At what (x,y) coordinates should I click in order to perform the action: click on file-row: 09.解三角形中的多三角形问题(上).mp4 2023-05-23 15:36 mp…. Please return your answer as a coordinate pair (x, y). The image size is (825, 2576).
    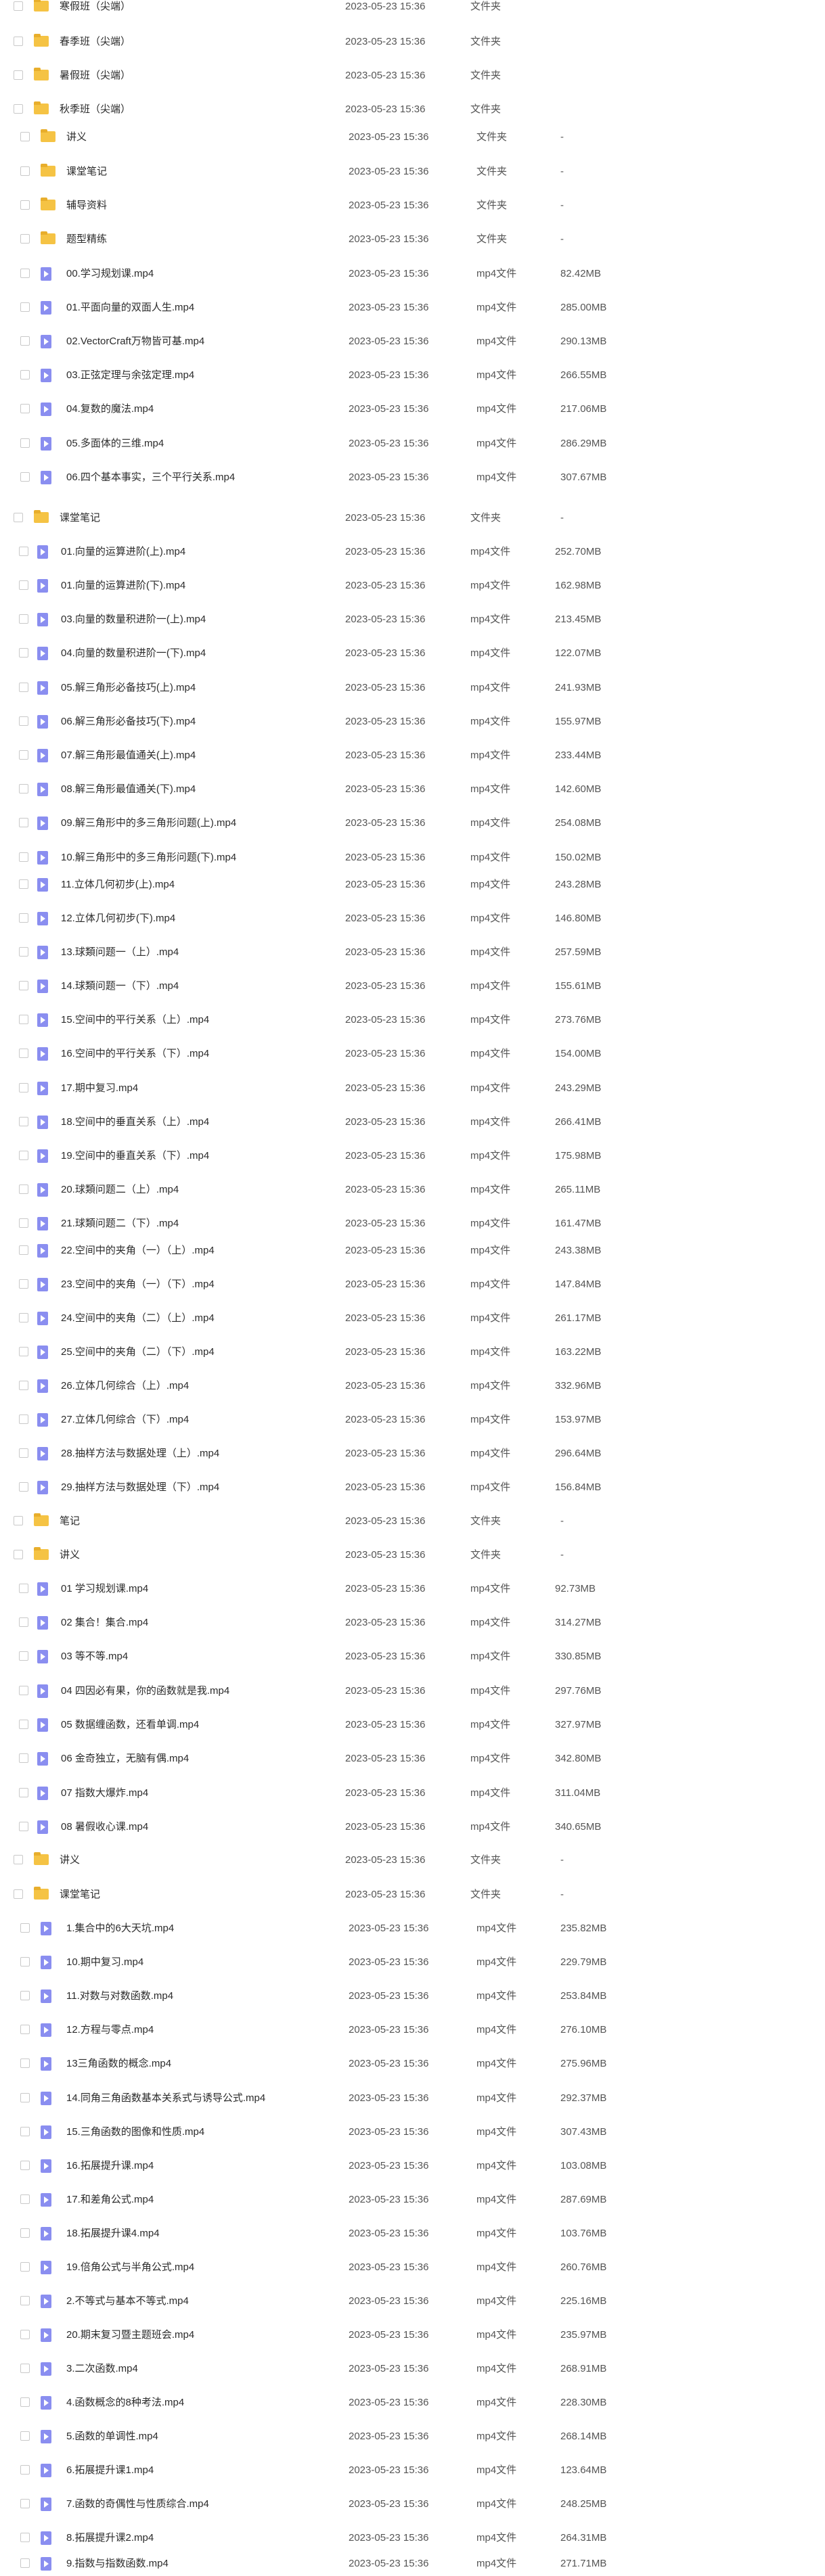
    Looking at the image, I should click on (412, 823).